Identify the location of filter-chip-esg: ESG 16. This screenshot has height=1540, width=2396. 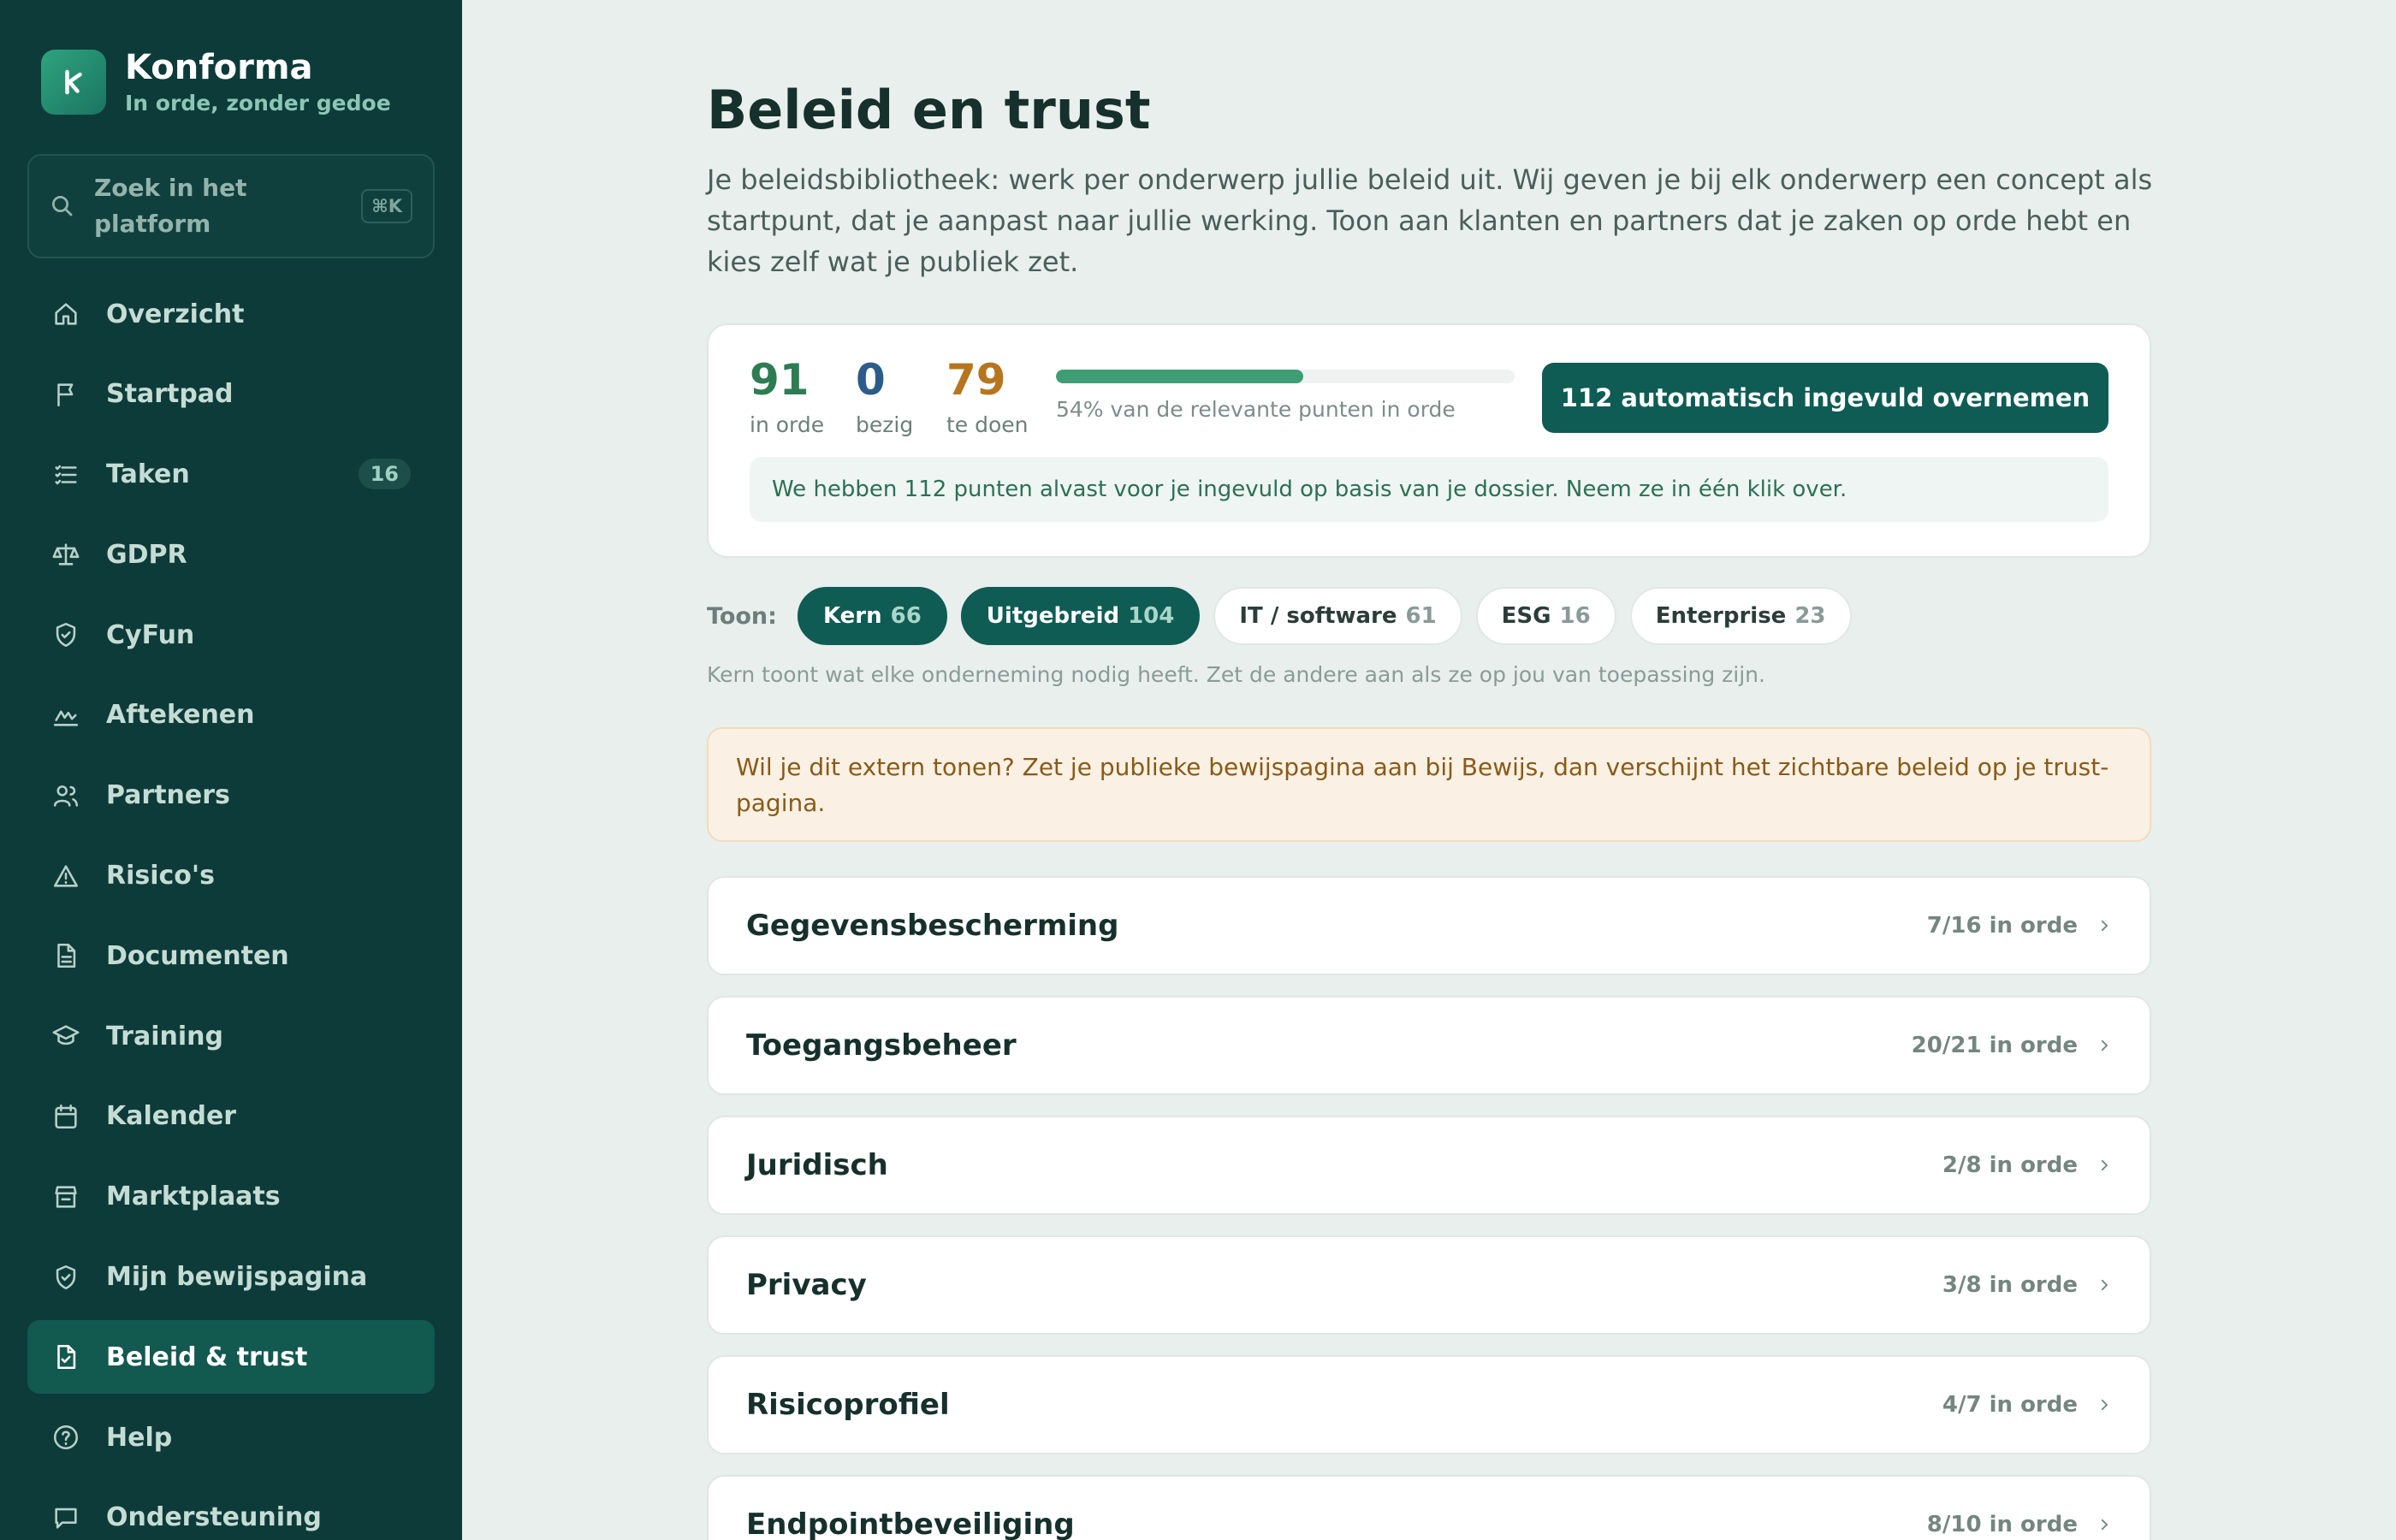
(1546, 616).